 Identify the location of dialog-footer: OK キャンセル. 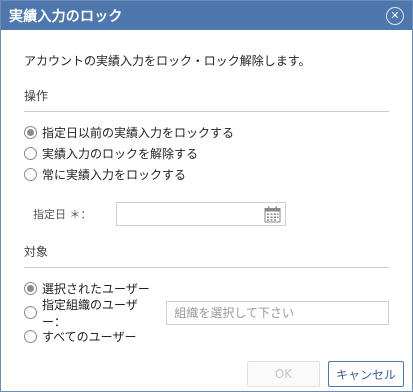
(325, 374).